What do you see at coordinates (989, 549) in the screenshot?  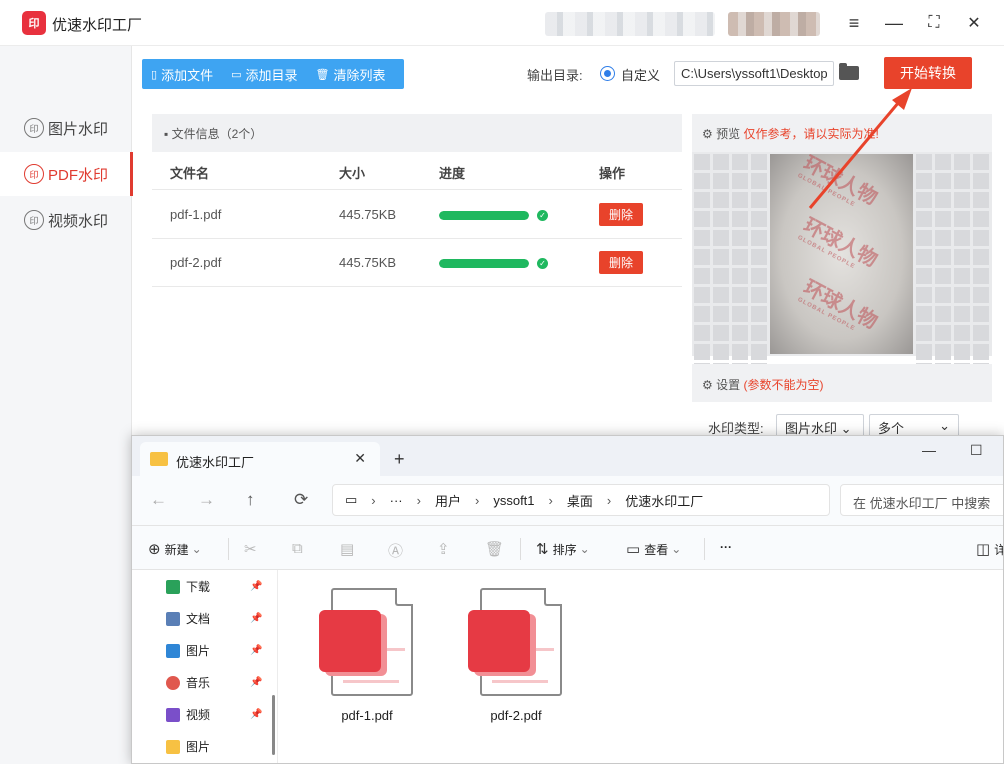 I see `details-pane-button: ◫详` at bounding box center [989, 549].